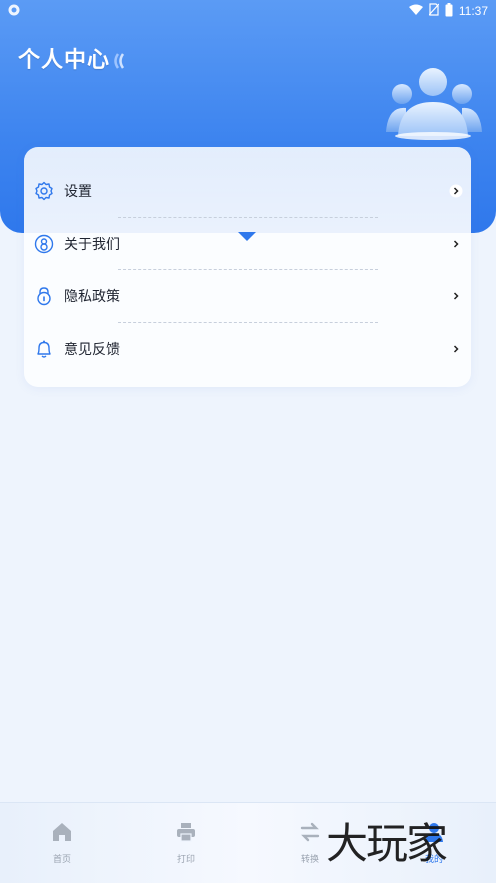 The image size is (496, 883). Describe the element at coordinates (78, 191) in the screenshot. I see `menu-item-label: 设置` at that location.